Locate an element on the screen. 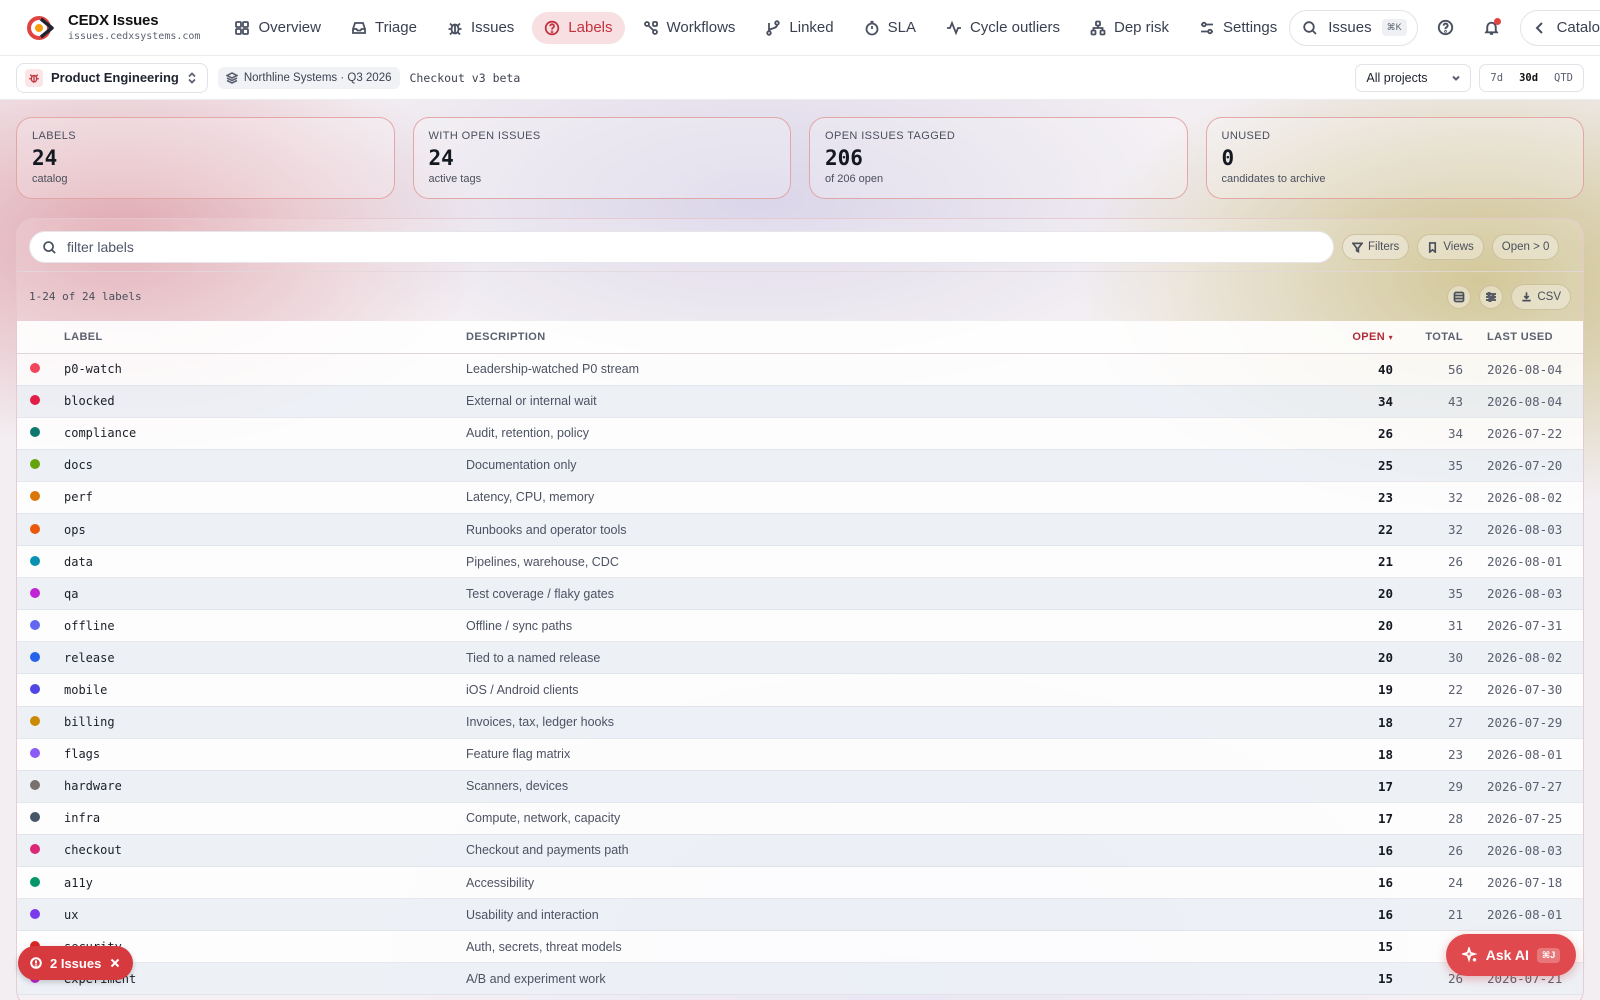 Image resolution: width=1600 pixels, height=1000 pixels. label-name: a11y is located at coordinates (265, 883).